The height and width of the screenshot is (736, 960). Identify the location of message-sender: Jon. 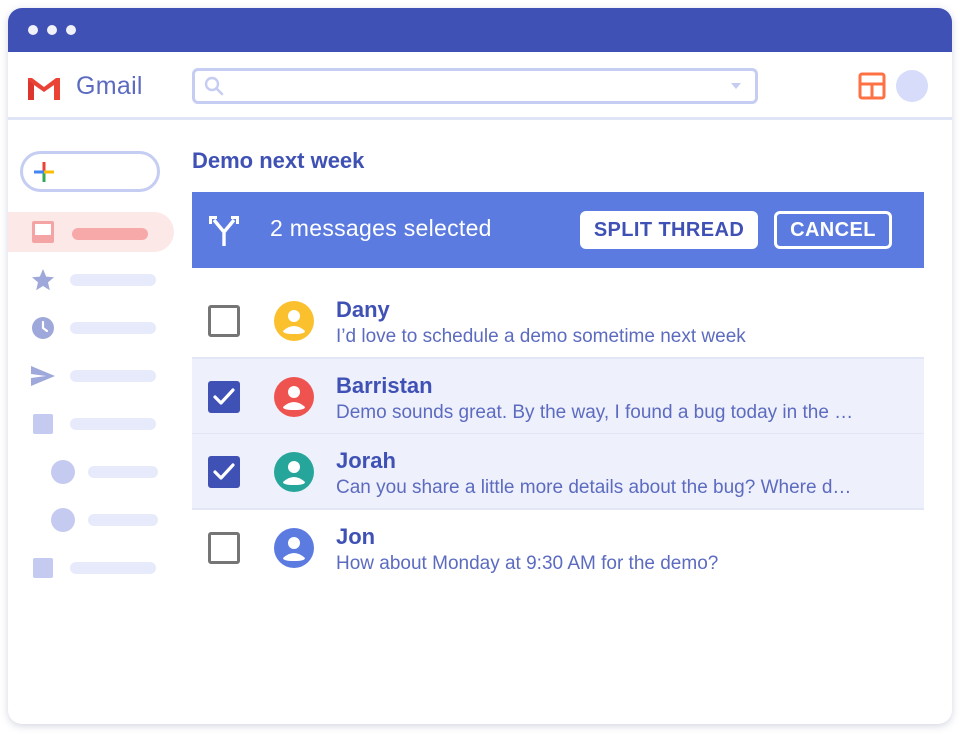
(356, 536).